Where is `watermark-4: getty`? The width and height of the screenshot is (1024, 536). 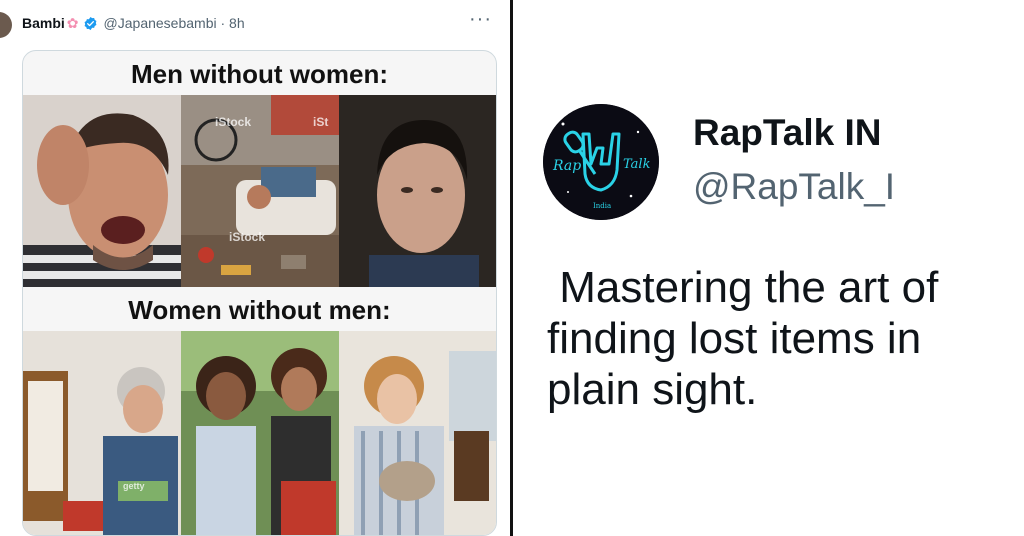
watermark-4: getty is located at coordinates (134, 486).